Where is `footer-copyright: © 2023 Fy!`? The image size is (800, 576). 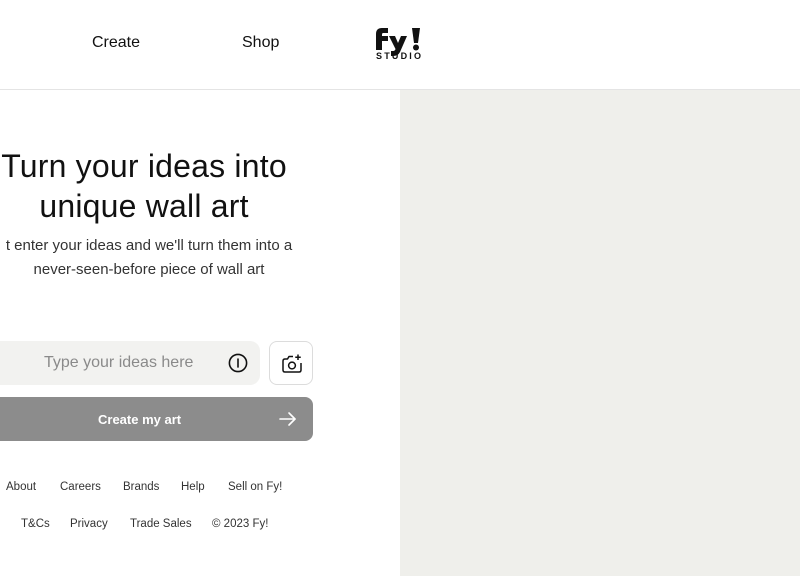 footer-copyright: © 2023 Fy! is located at coordinates (240, 524).